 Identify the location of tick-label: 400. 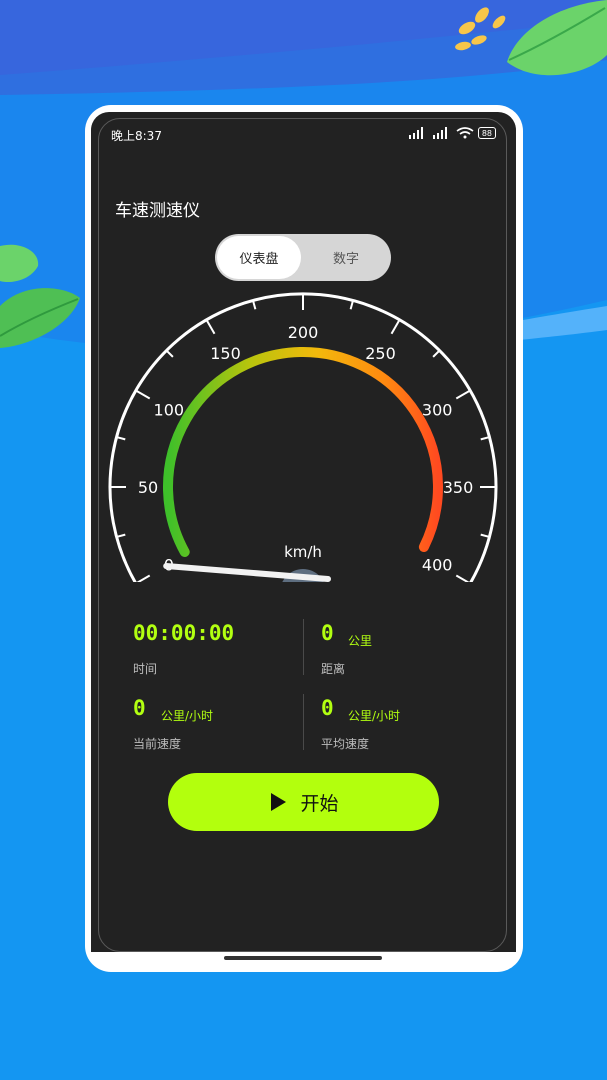
(437, 565).